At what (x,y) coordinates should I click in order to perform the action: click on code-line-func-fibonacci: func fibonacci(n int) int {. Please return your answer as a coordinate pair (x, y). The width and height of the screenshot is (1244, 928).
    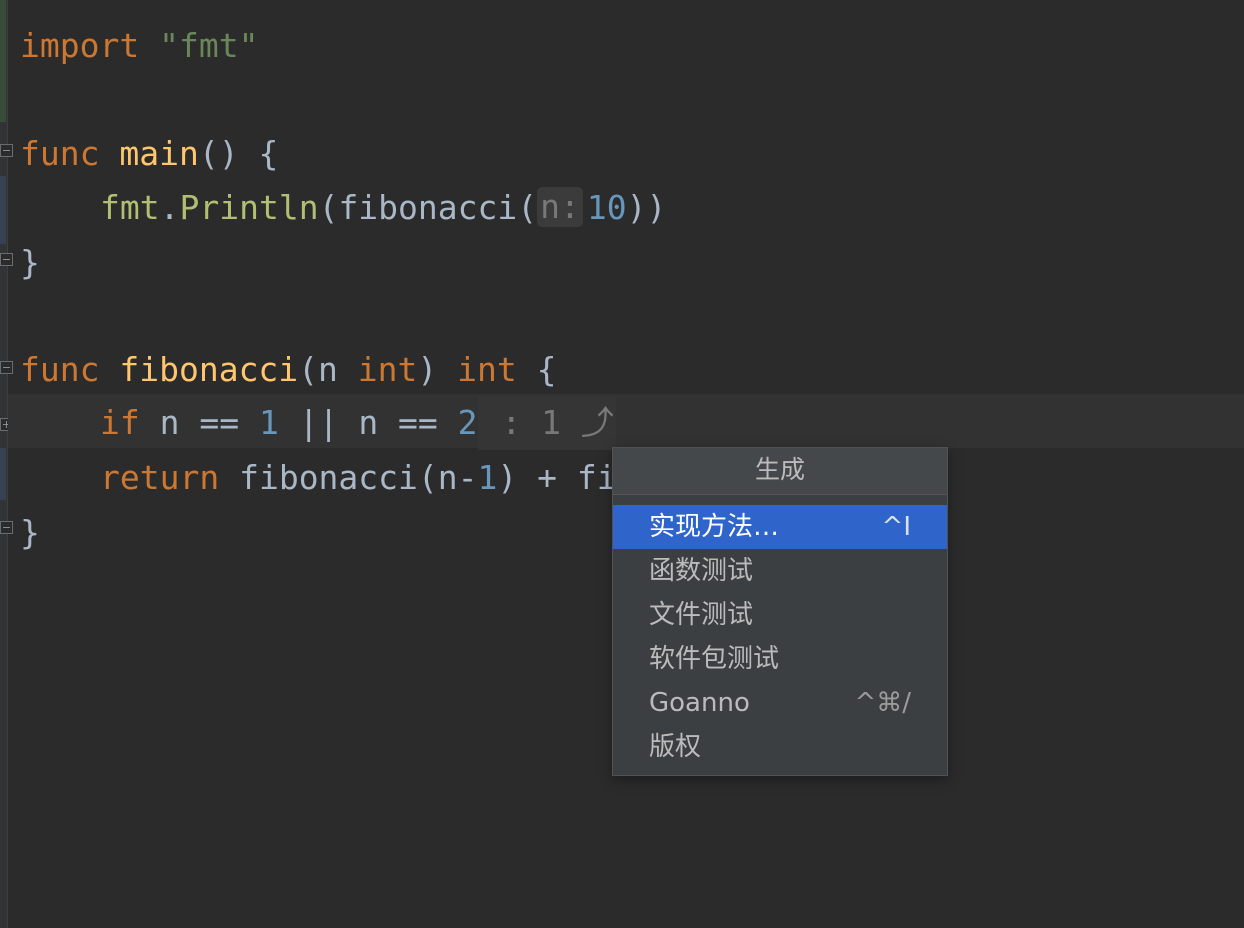
    Looking at the image, I should click on (288, 370).